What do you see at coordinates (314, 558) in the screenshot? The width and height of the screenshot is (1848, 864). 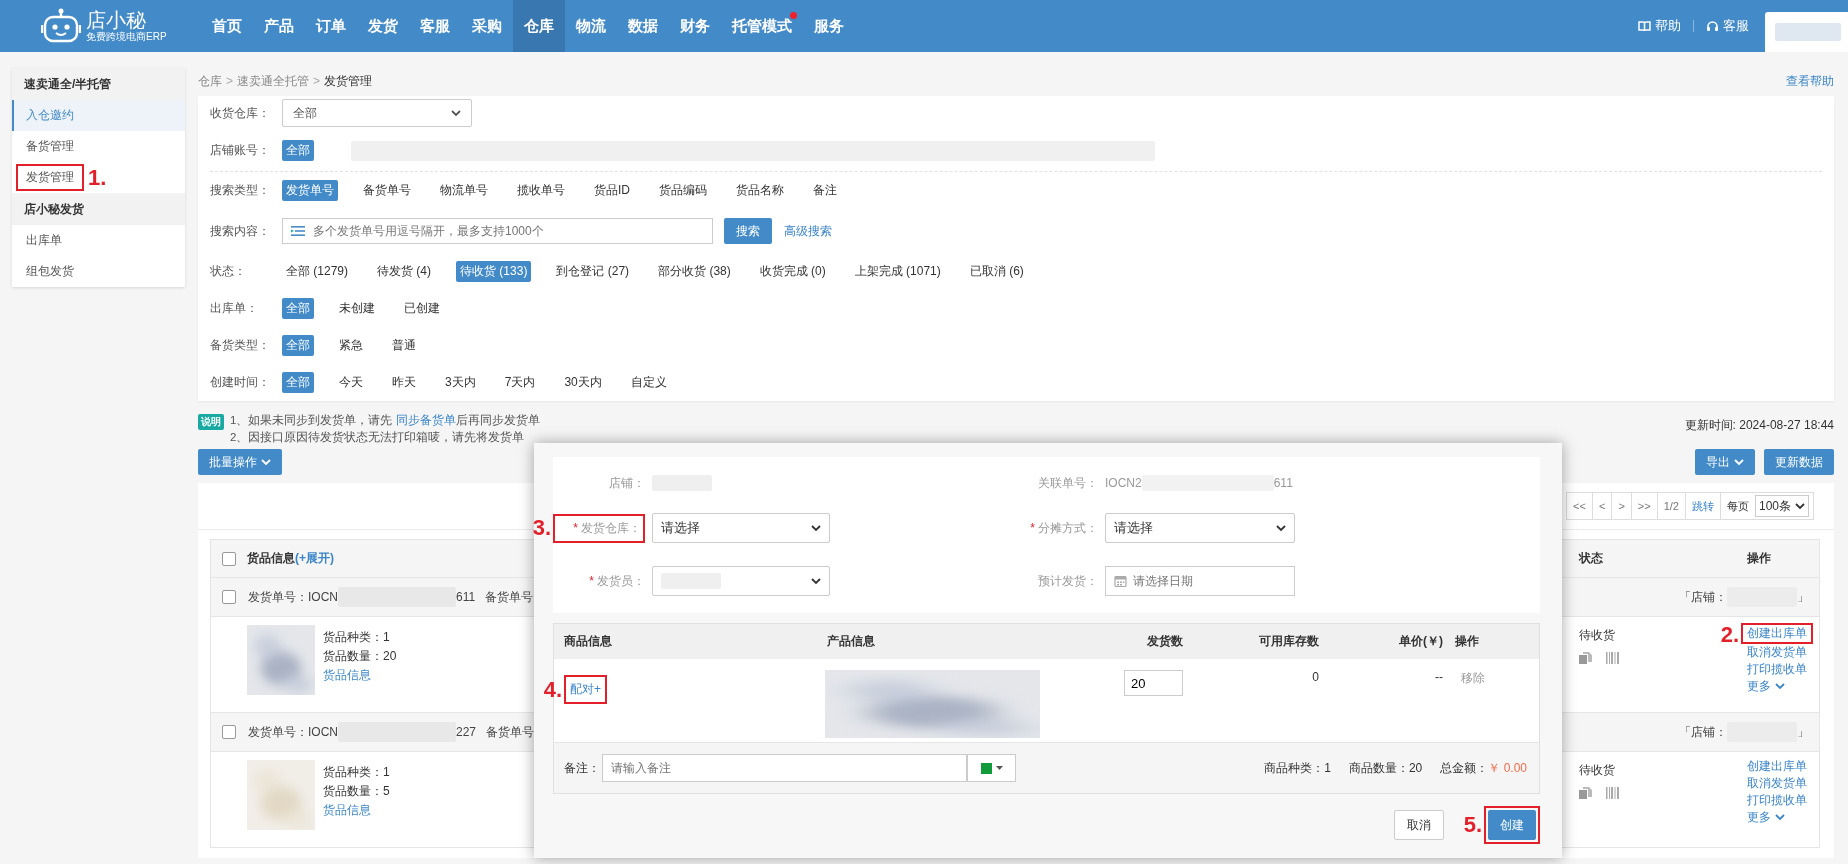 I see `expand-link: (+展开)` at bounding box center [314, 558].